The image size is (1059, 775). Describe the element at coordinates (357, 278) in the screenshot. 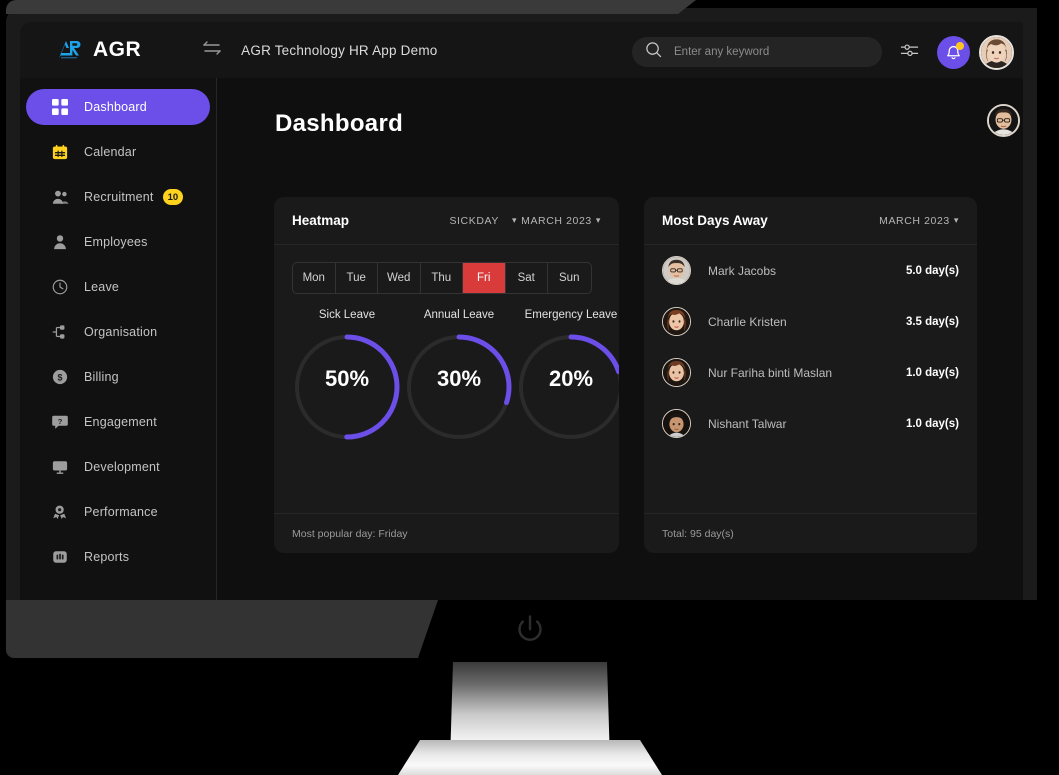

I see `day-cell-tue: Tue` at that location.